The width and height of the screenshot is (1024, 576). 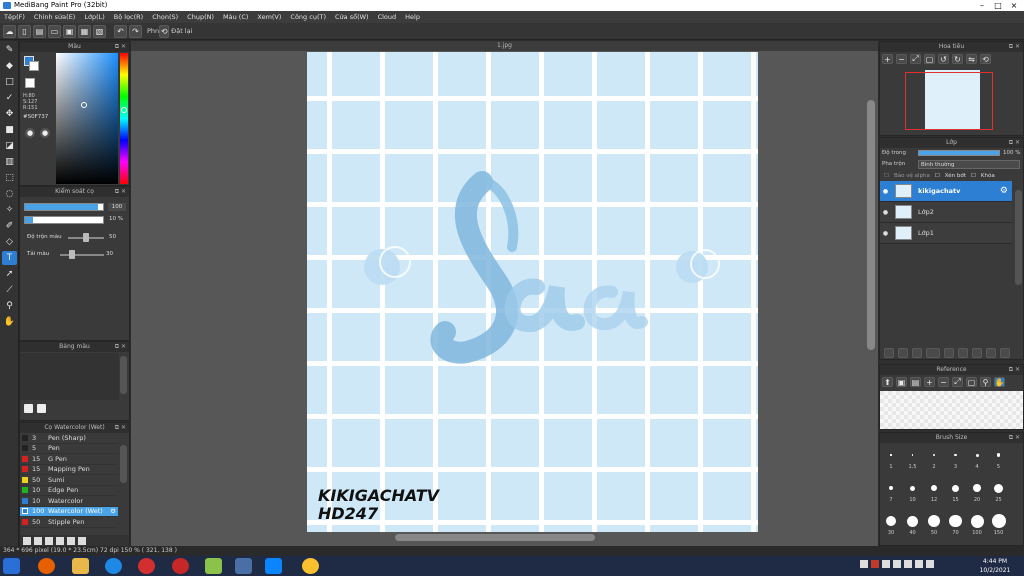 What do you see at coordinates (917, 352) in the screenshot?
I see `new-8bit-layer-icon` at bounding box center [917, 352].